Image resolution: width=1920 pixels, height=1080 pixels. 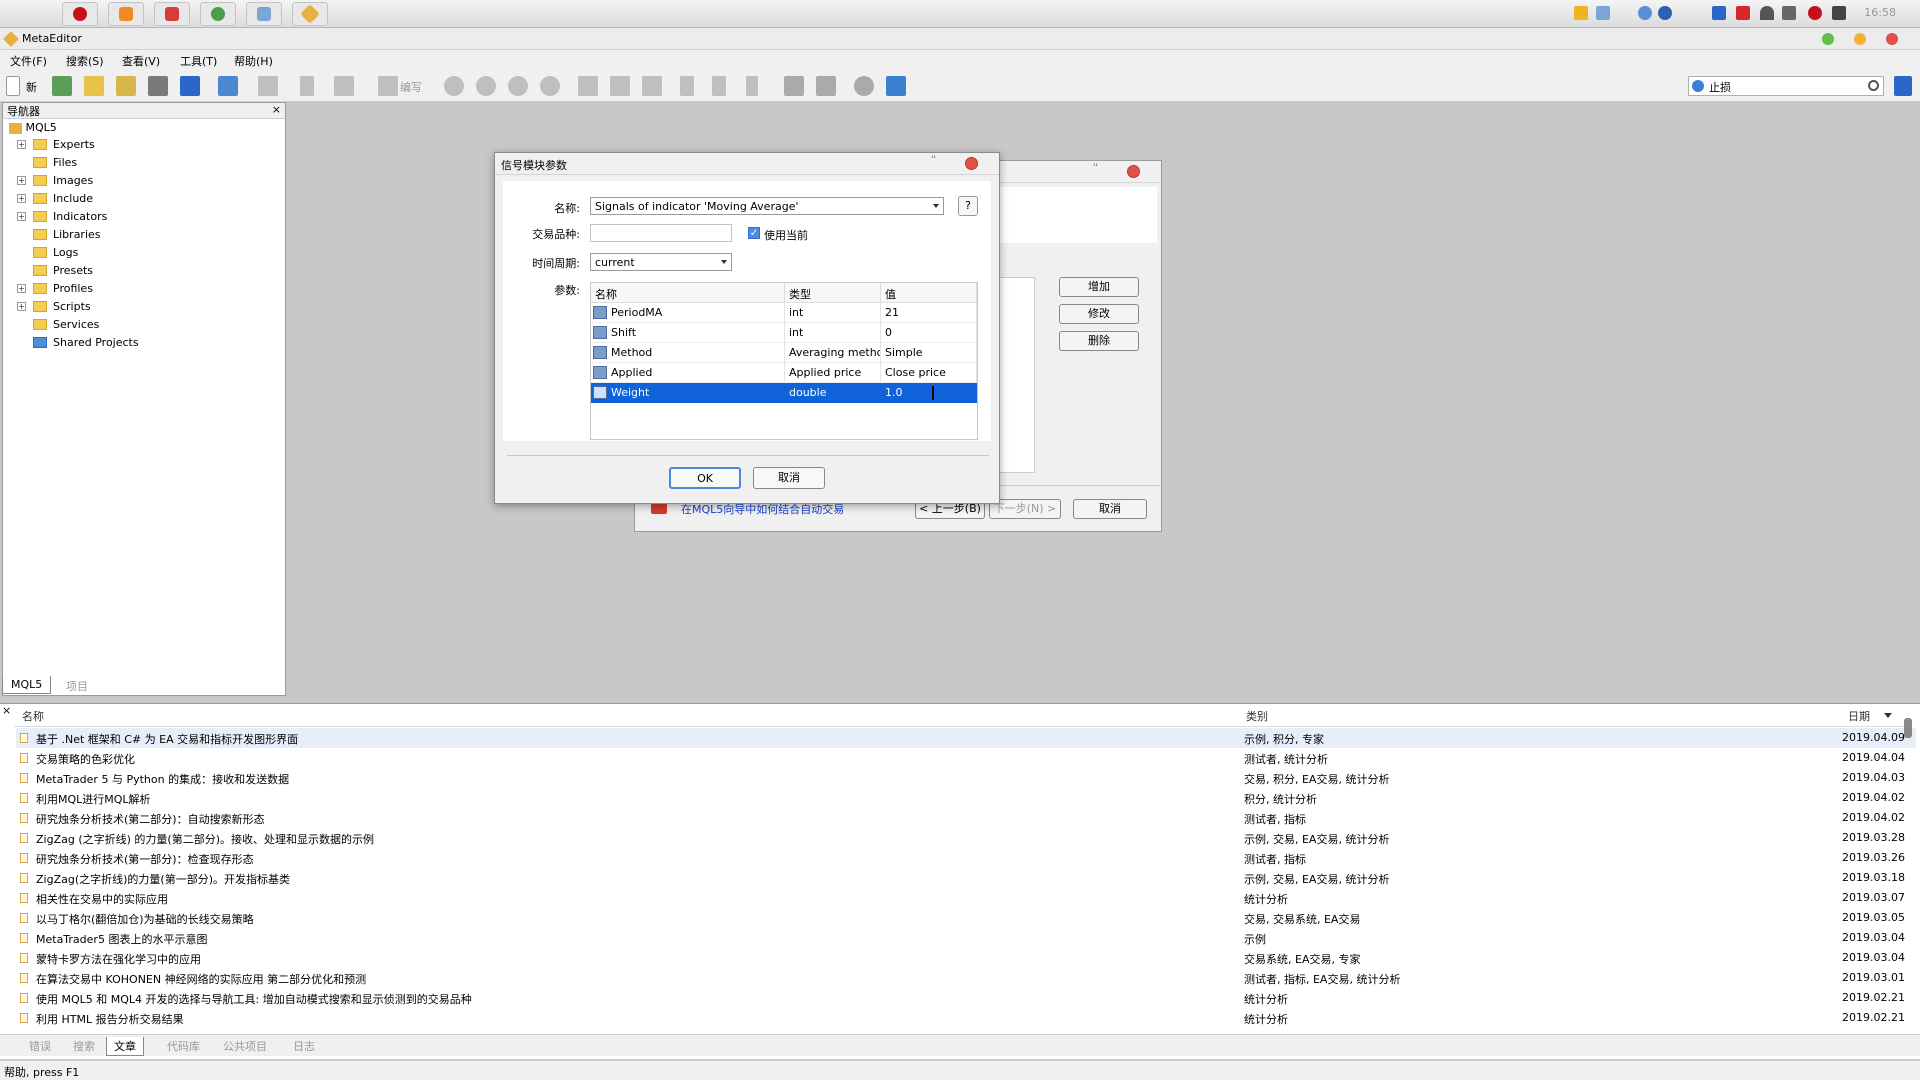 What do you see at coordinates (158, 86) in the screenshot?
I see `save-icon` at bounding box center [158, 86].